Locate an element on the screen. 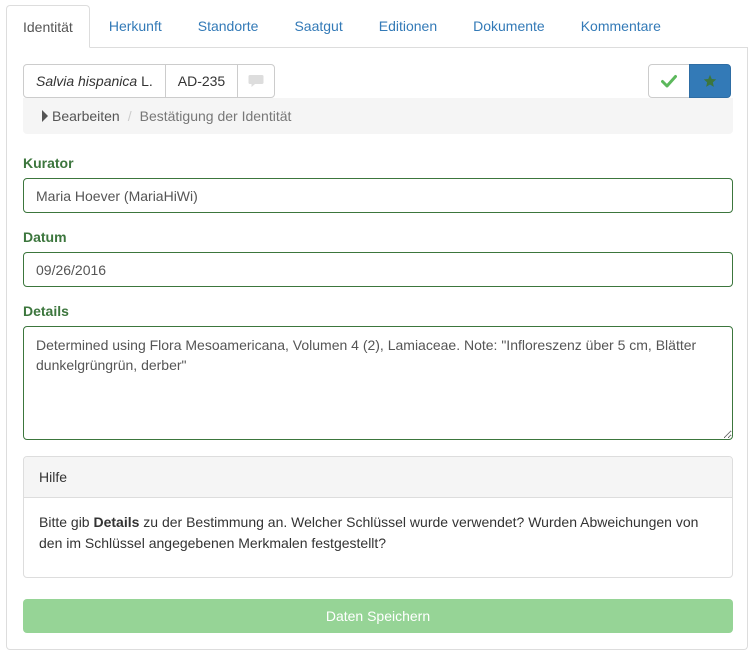 The image size is (754, 657). identity-summary: Salvia hispanica L. AD-235 is located at coordinates (149, 81).